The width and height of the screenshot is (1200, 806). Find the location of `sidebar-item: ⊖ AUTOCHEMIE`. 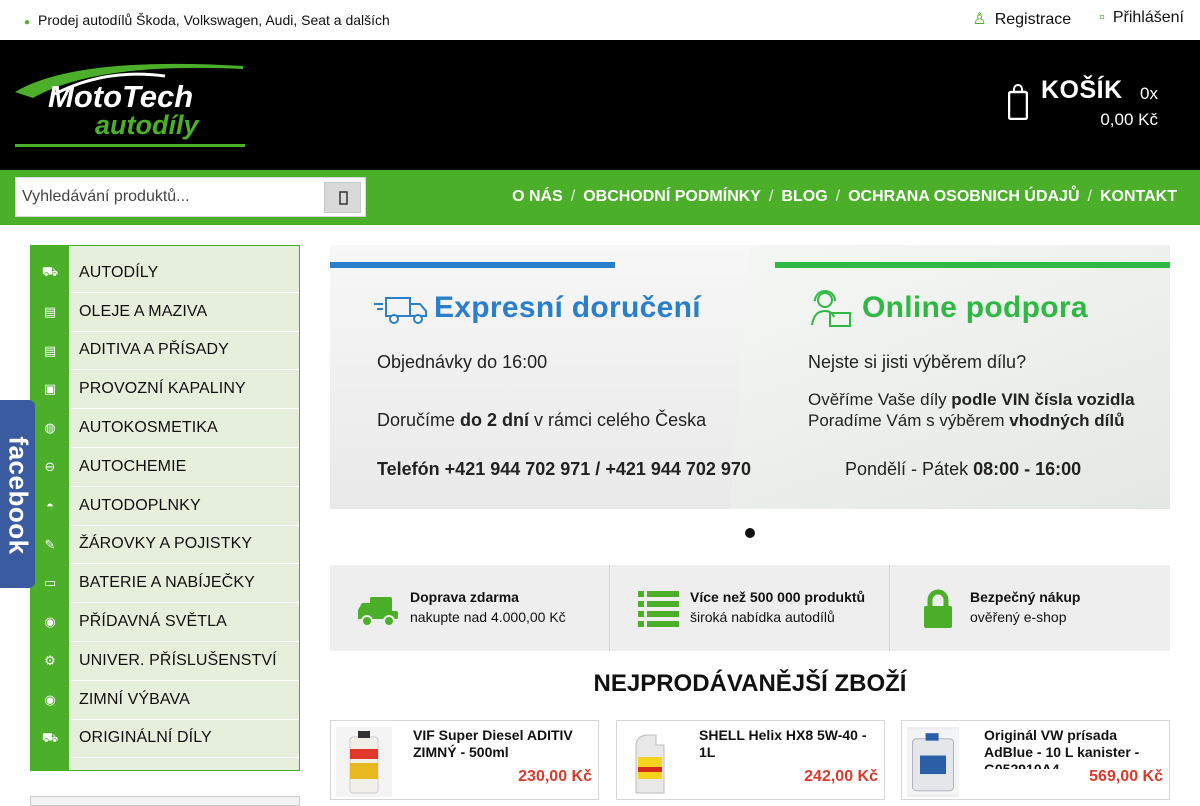

sidebar-item: ⊖ AUTOCHEMIE is located at coordinates (172, 467).